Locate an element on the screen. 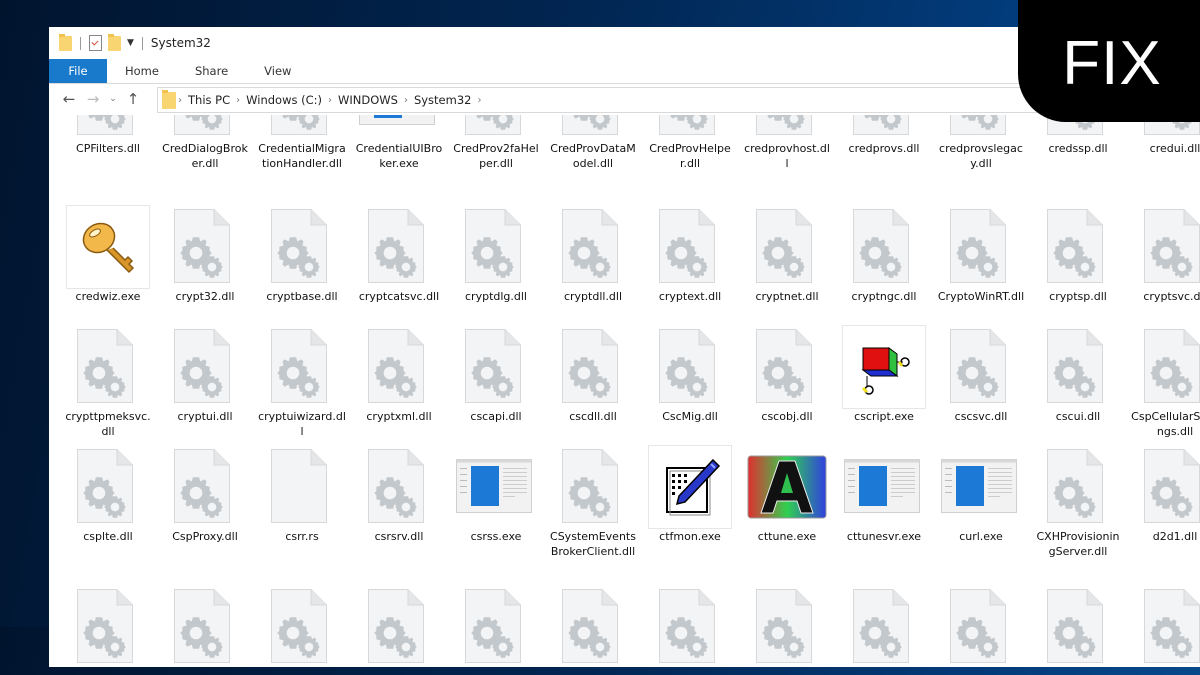  file-item: cryptdlg.dll is located at coordinates (496, 254).